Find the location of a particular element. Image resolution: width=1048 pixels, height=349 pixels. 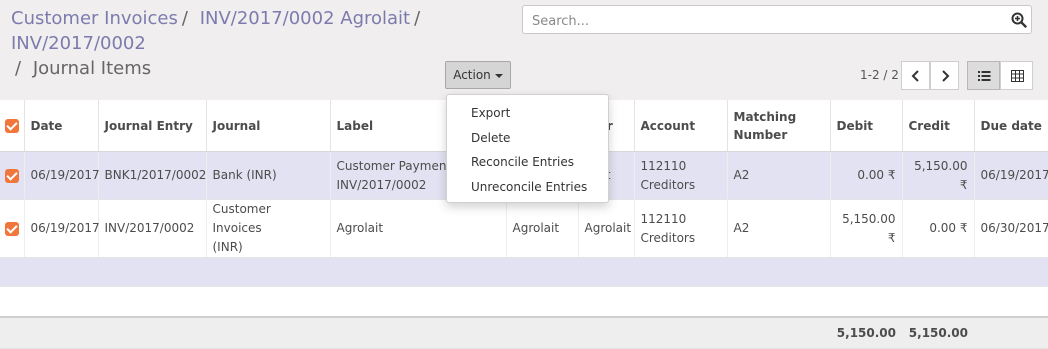

column-header-credit: Credit is located at coordinates (937, 126).